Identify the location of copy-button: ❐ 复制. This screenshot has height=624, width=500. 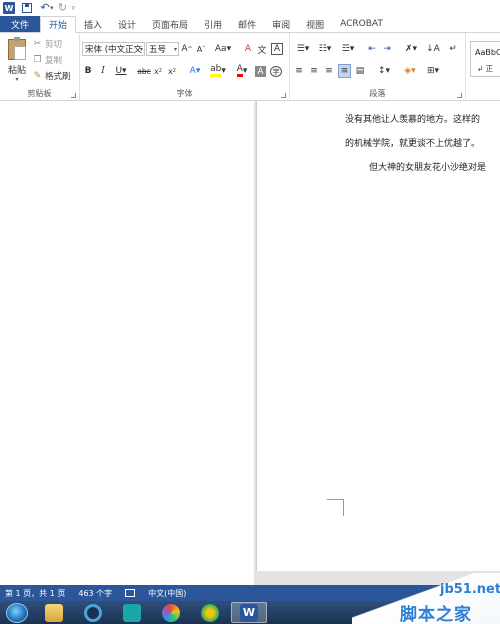
(47, 60).